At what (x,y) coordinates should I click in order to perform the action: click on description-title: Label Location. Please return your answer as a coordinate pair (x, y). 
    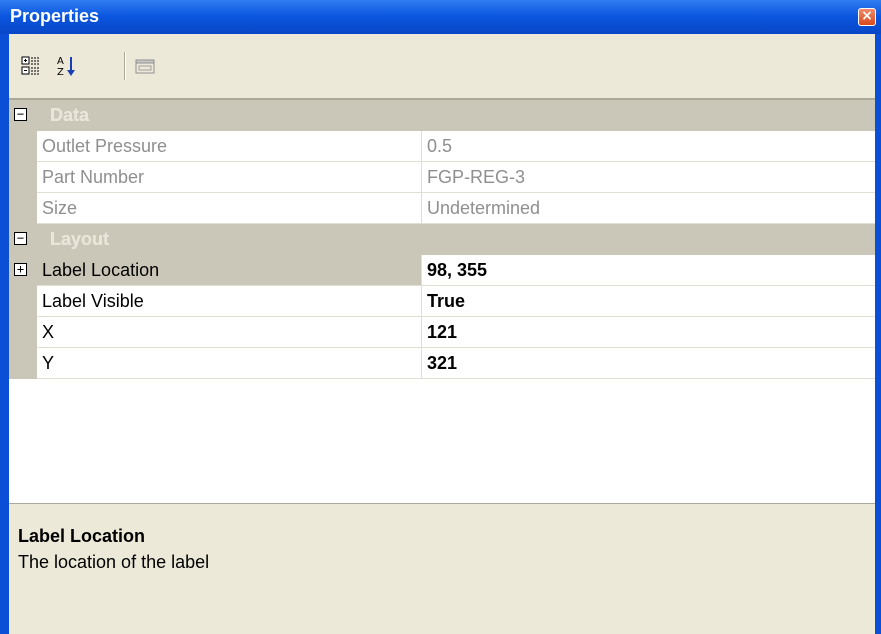
    Looking at the image, I should click on (82, 536).